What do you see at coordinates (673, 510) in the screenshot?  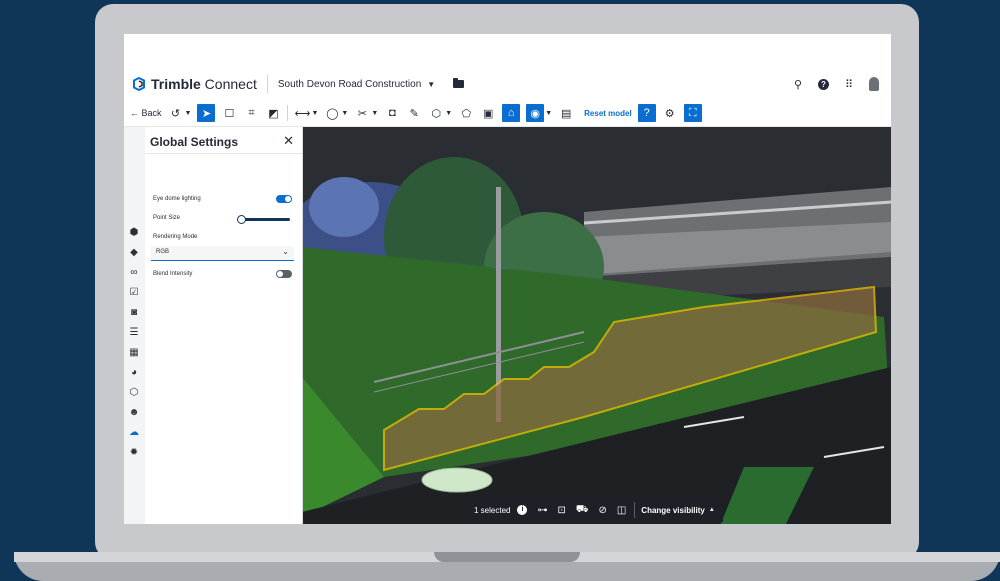 I see `change-visibility-button: Change visibility` at bounding box center [673, 510].